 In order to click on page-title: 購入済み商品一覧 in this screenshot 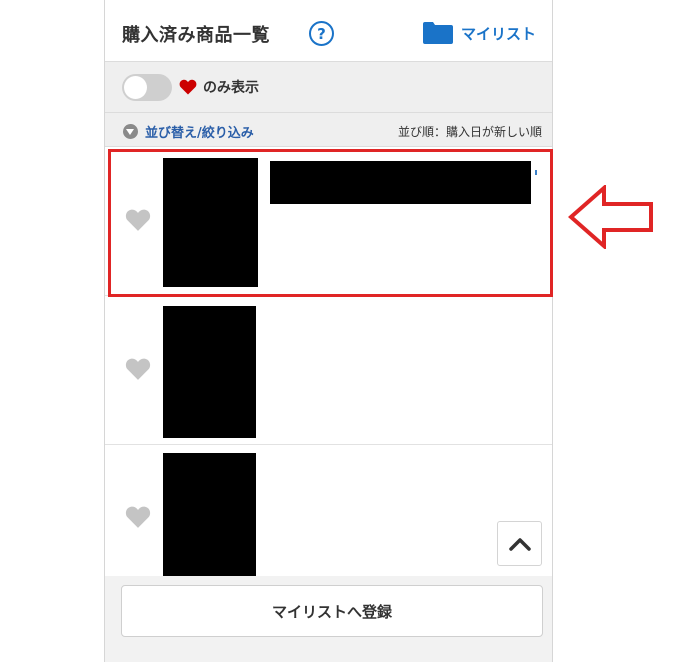, I will do `click(196, 35)`.